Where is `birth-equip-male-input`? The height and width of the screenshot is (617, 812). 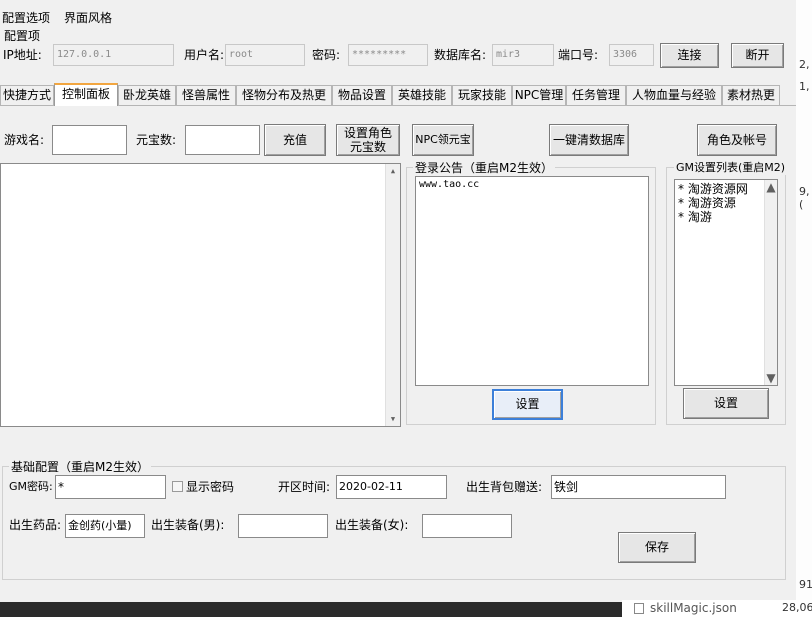
birth-equip-male-input is located at coordinates (283, 526).